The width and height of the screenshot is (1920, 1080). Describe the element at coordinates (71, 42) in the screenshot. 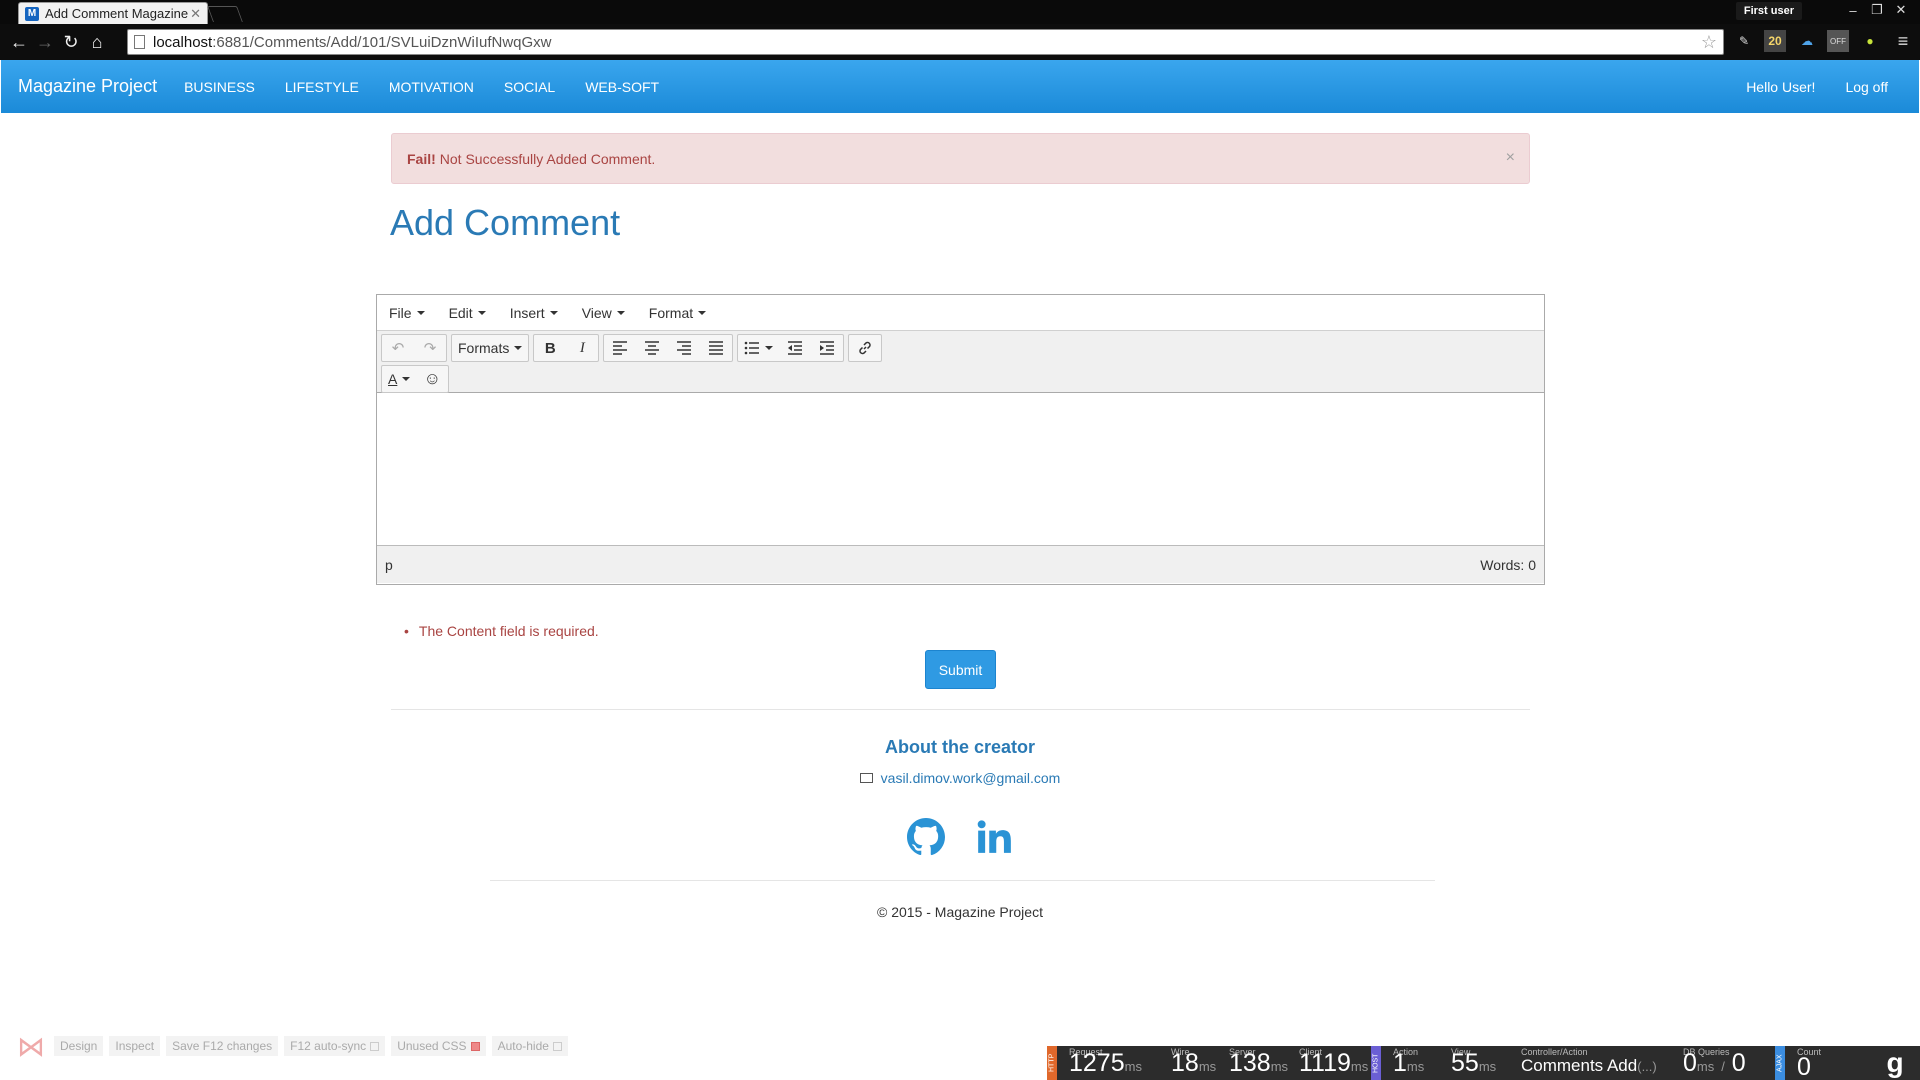

I see `reload-icon: ↻` at that location.